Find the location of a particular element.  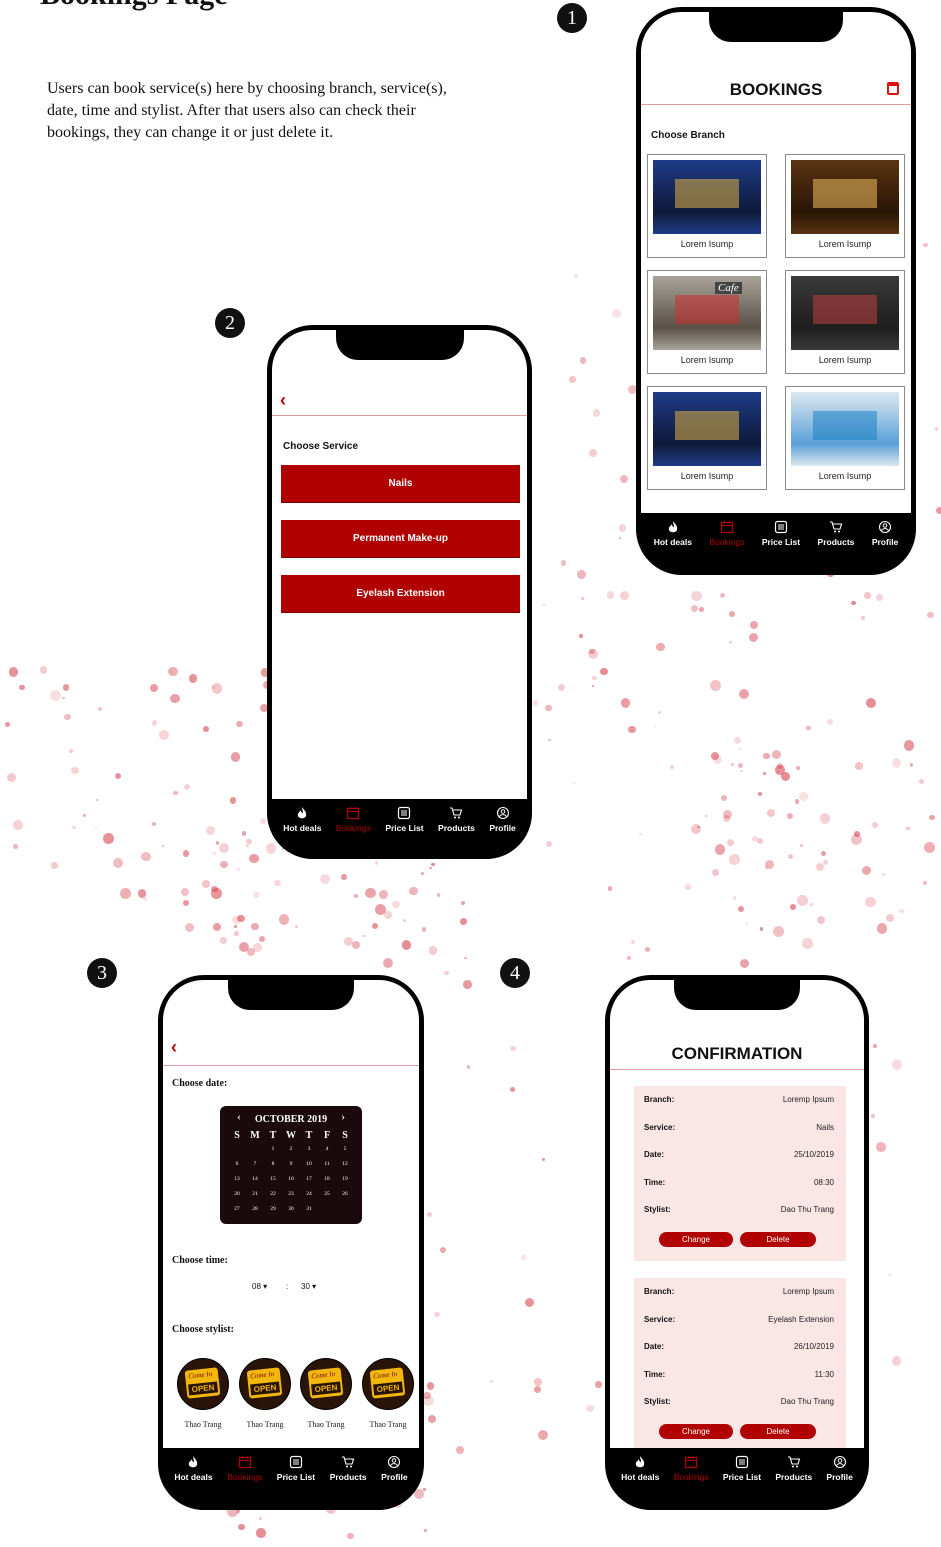

calendar-day: 8 is located at coordinates (273, 1164).